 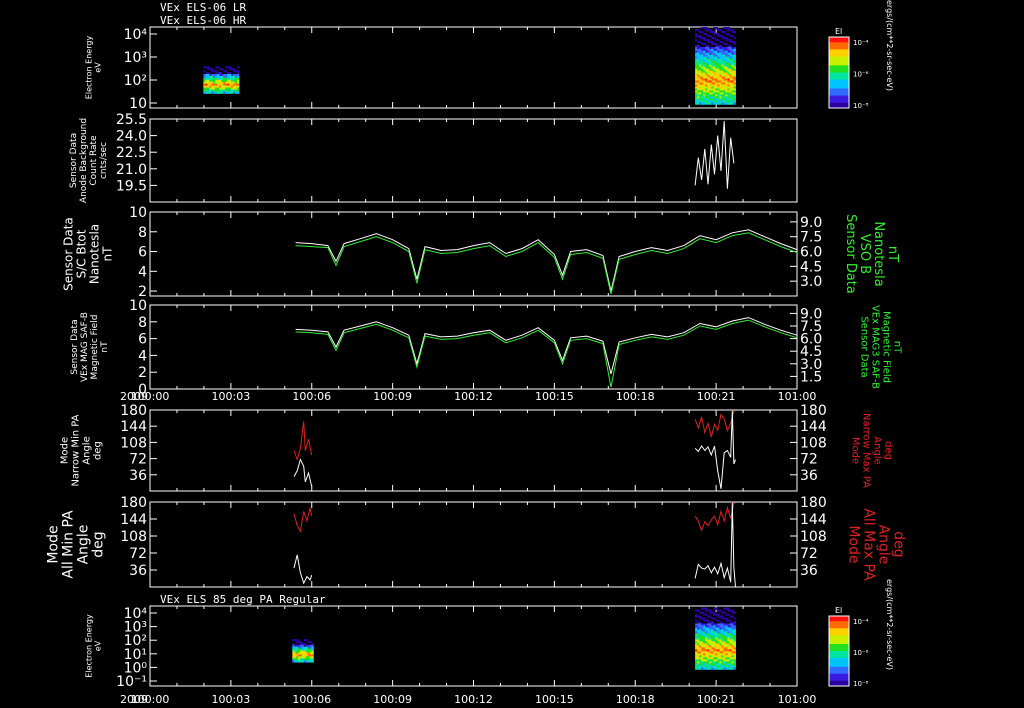 What do you see at coordinates (142, 253) in the screenshot?
I see `y-tick-label: 6` at bounding box center [142, 253].